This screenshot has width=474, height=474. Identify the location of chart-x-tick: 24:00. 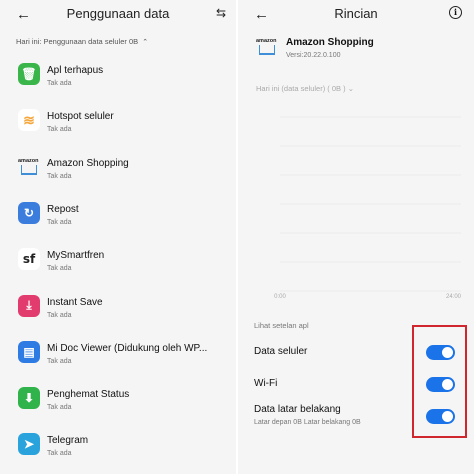
(453, 297).